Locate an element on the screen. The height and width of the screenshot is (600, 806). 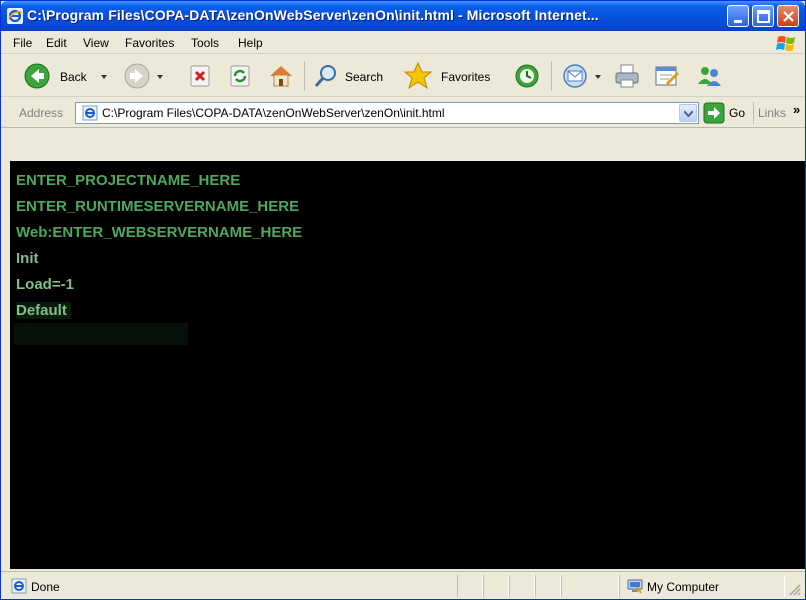
standard-toolbar: Back Search Favorites is located at coordinates (403, 76).